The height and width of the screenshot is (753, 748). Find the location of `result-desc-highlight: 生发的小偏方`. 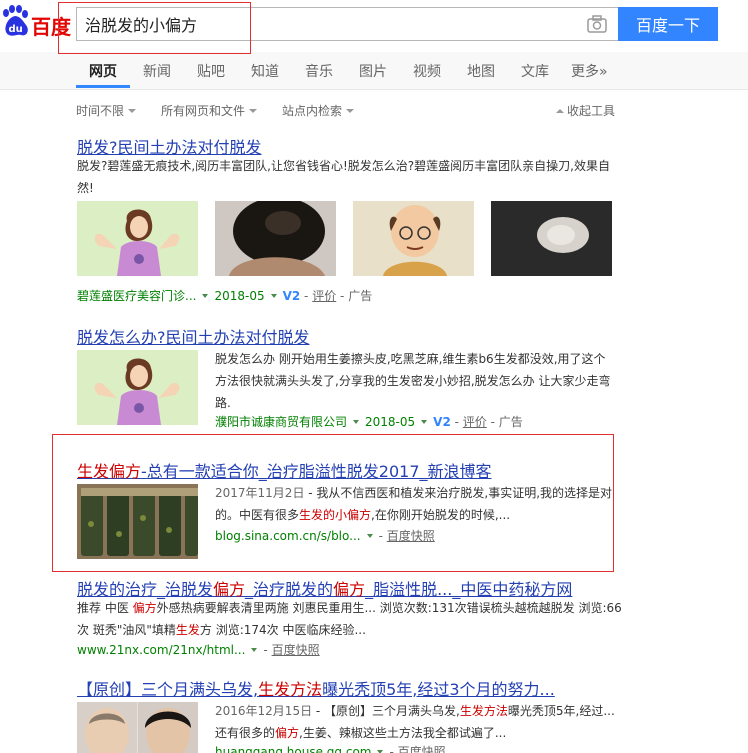

result-desc-highlight: 生发的小偏方 is located at coordinates (335, 515).